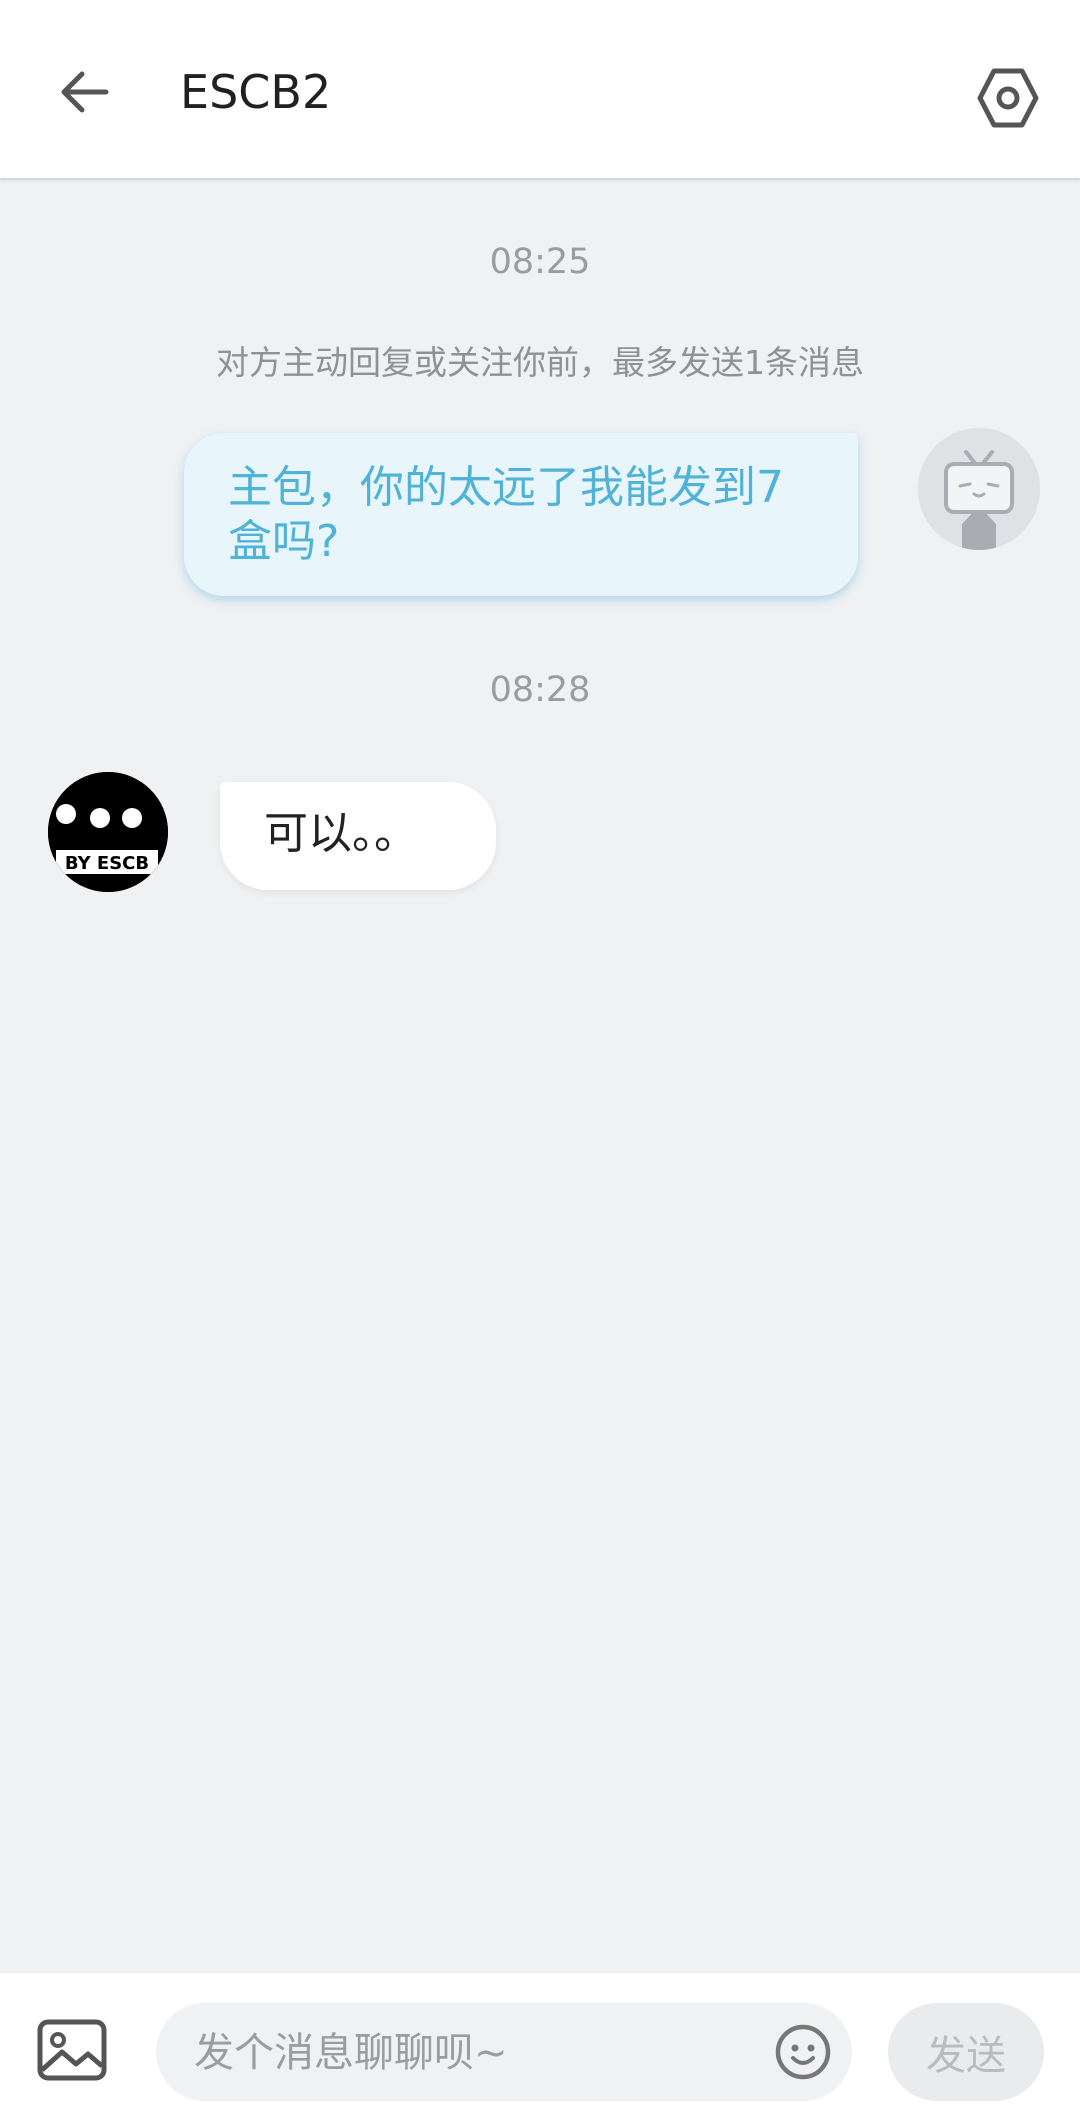 Image resolution: width=1080 pixels, height=2109 pixels. I want to click on incoming-message-text: 可以。。, so click(341, 833).